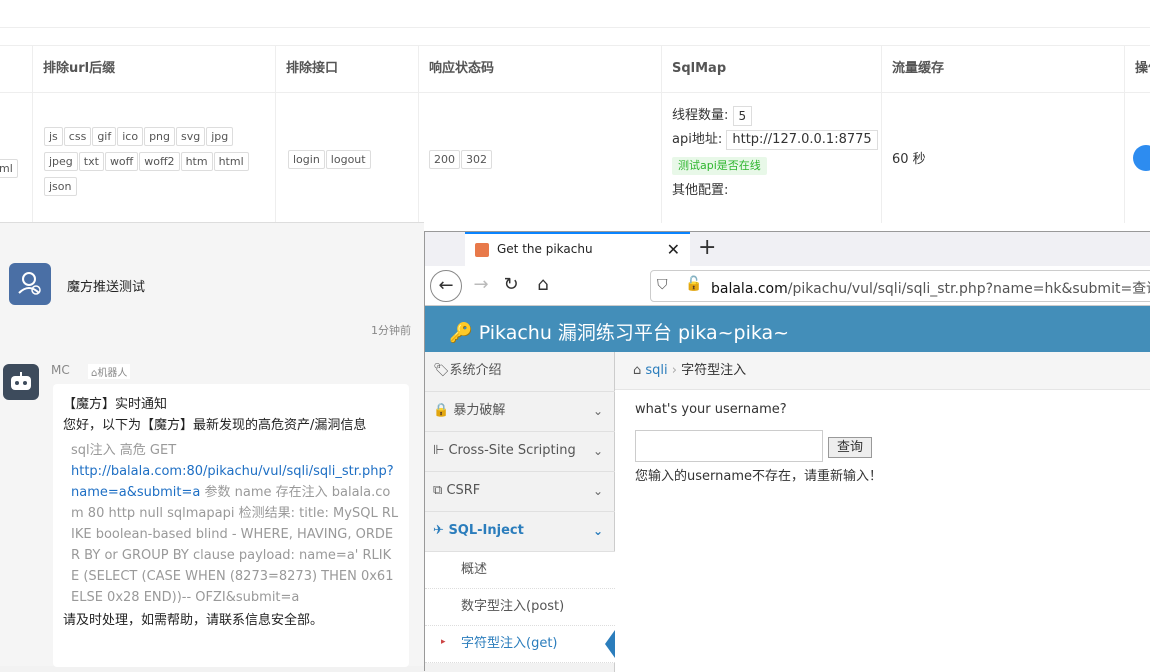  What do you see at coordinates (1137, 69) in the screenshot?
I see `col-actions: 操作` at bounding box center [1137, 69].